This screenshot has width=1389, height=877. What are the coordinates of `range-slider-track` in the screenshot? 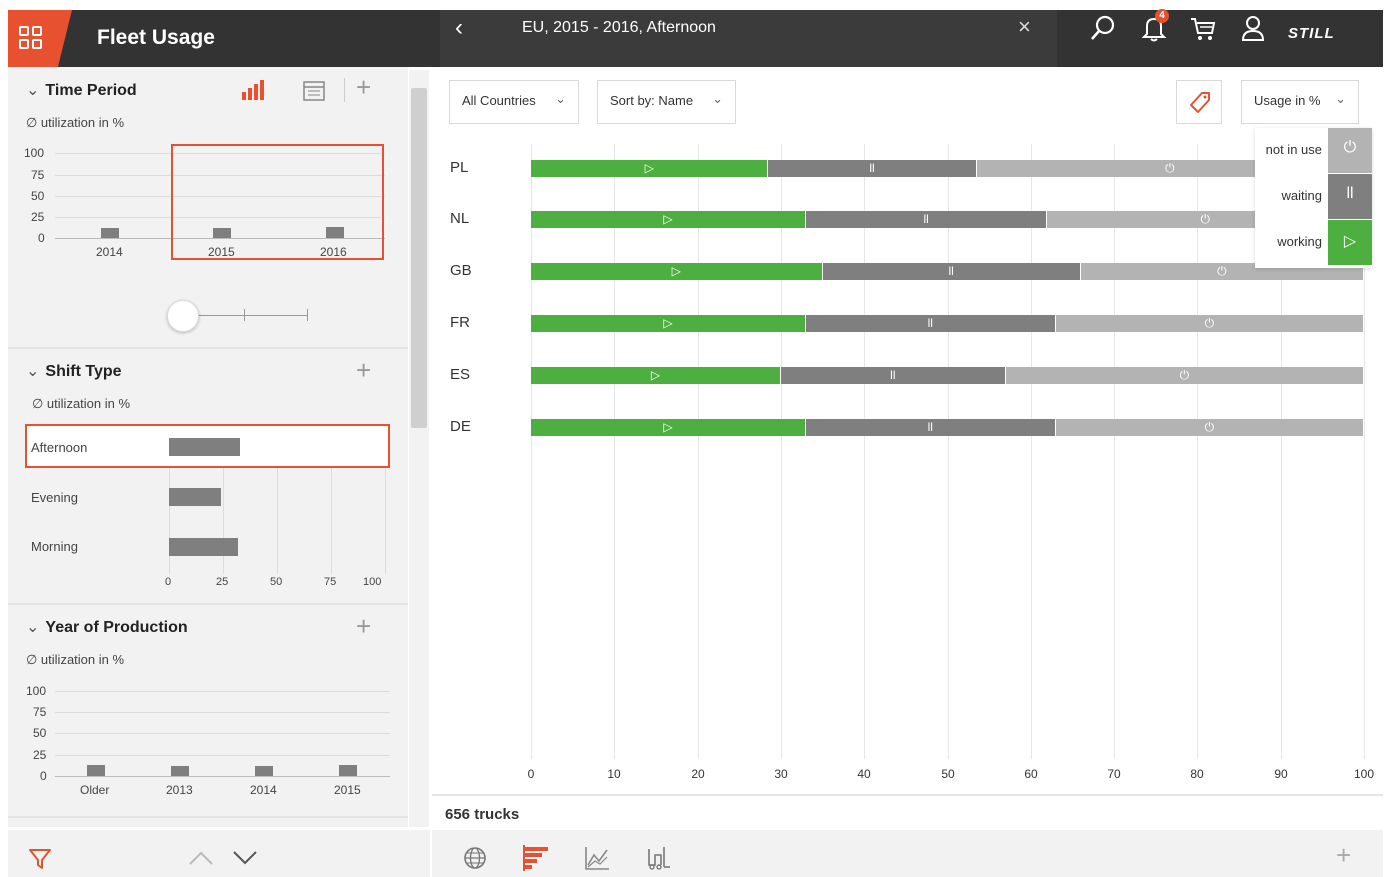 It's located at (246, 315).